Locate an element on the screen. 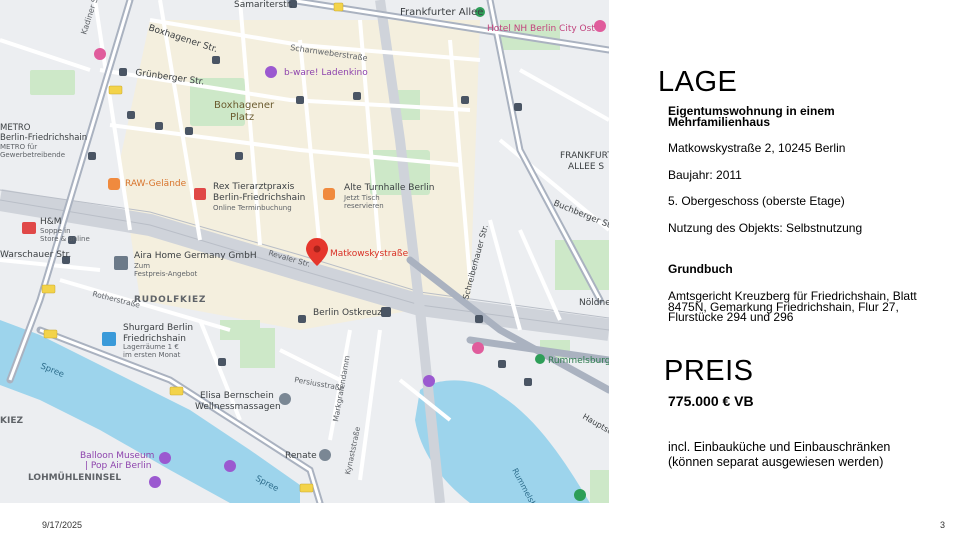 The height and width of the screenshot is (540, 960). label-rex-3: Online Terminbuchung is located at coordinates (252, 208).